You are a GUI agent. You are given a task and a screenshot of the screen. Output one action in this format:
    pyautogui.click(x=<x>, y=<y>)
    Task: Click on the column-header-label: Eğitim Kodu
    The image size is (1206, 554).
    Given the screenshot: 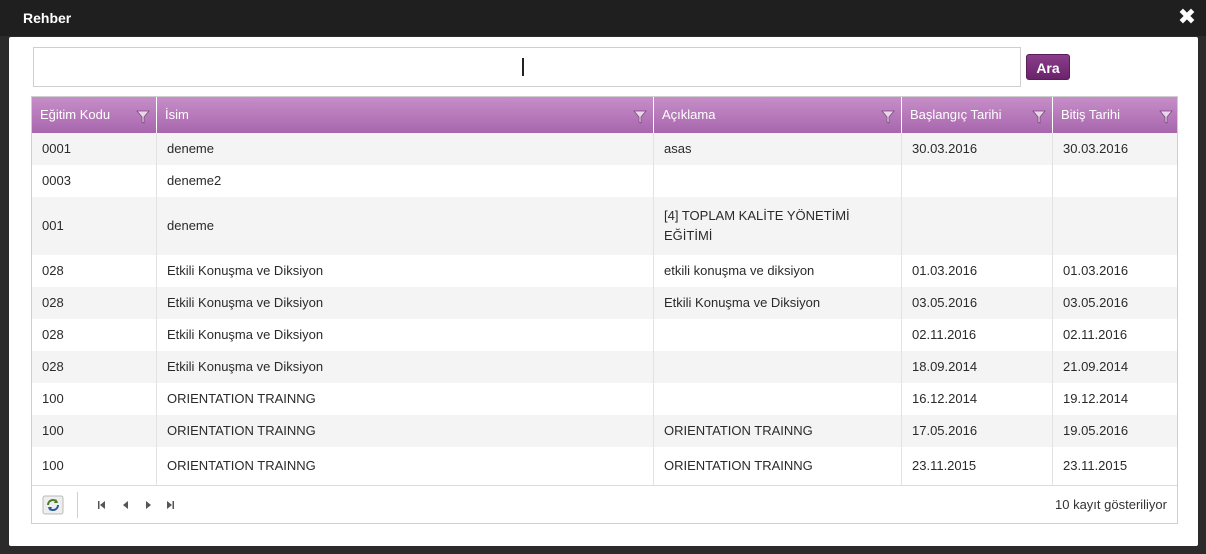 What is the action you would take?
    pyautogui.click(x=75, y=114)
    